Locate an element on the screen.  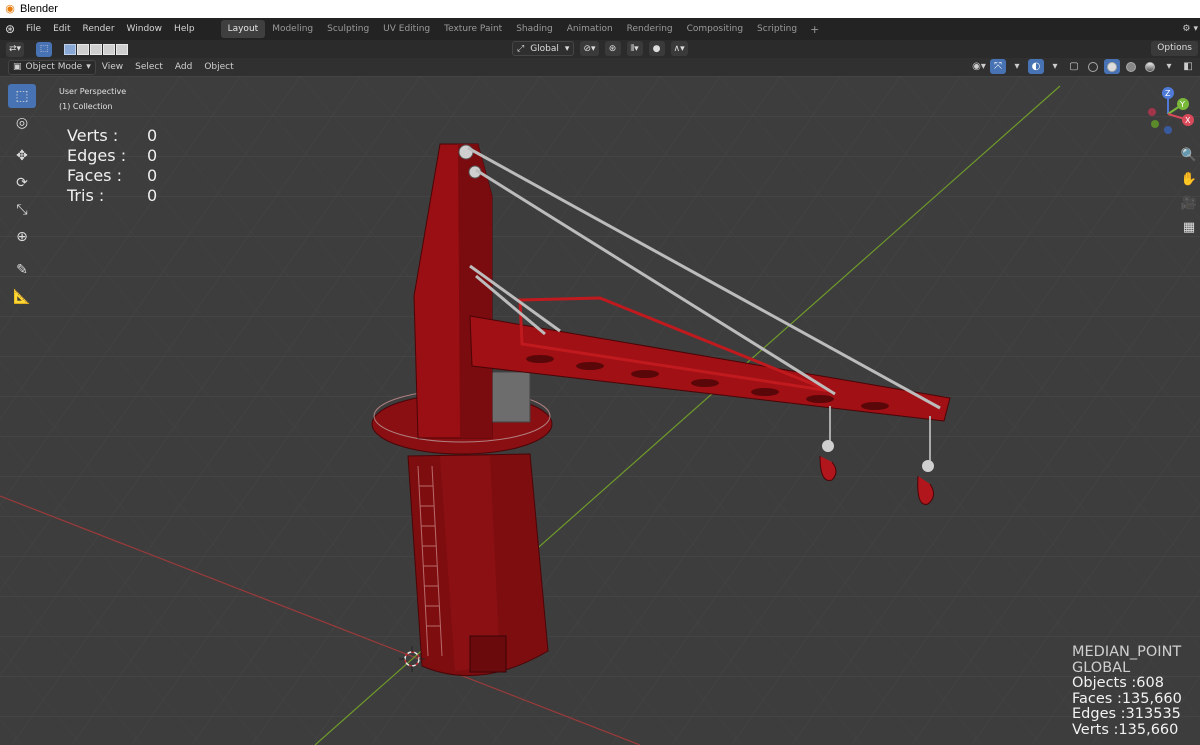
navigation-gizmo: Z Y X is located at coordinates (1170, 114).